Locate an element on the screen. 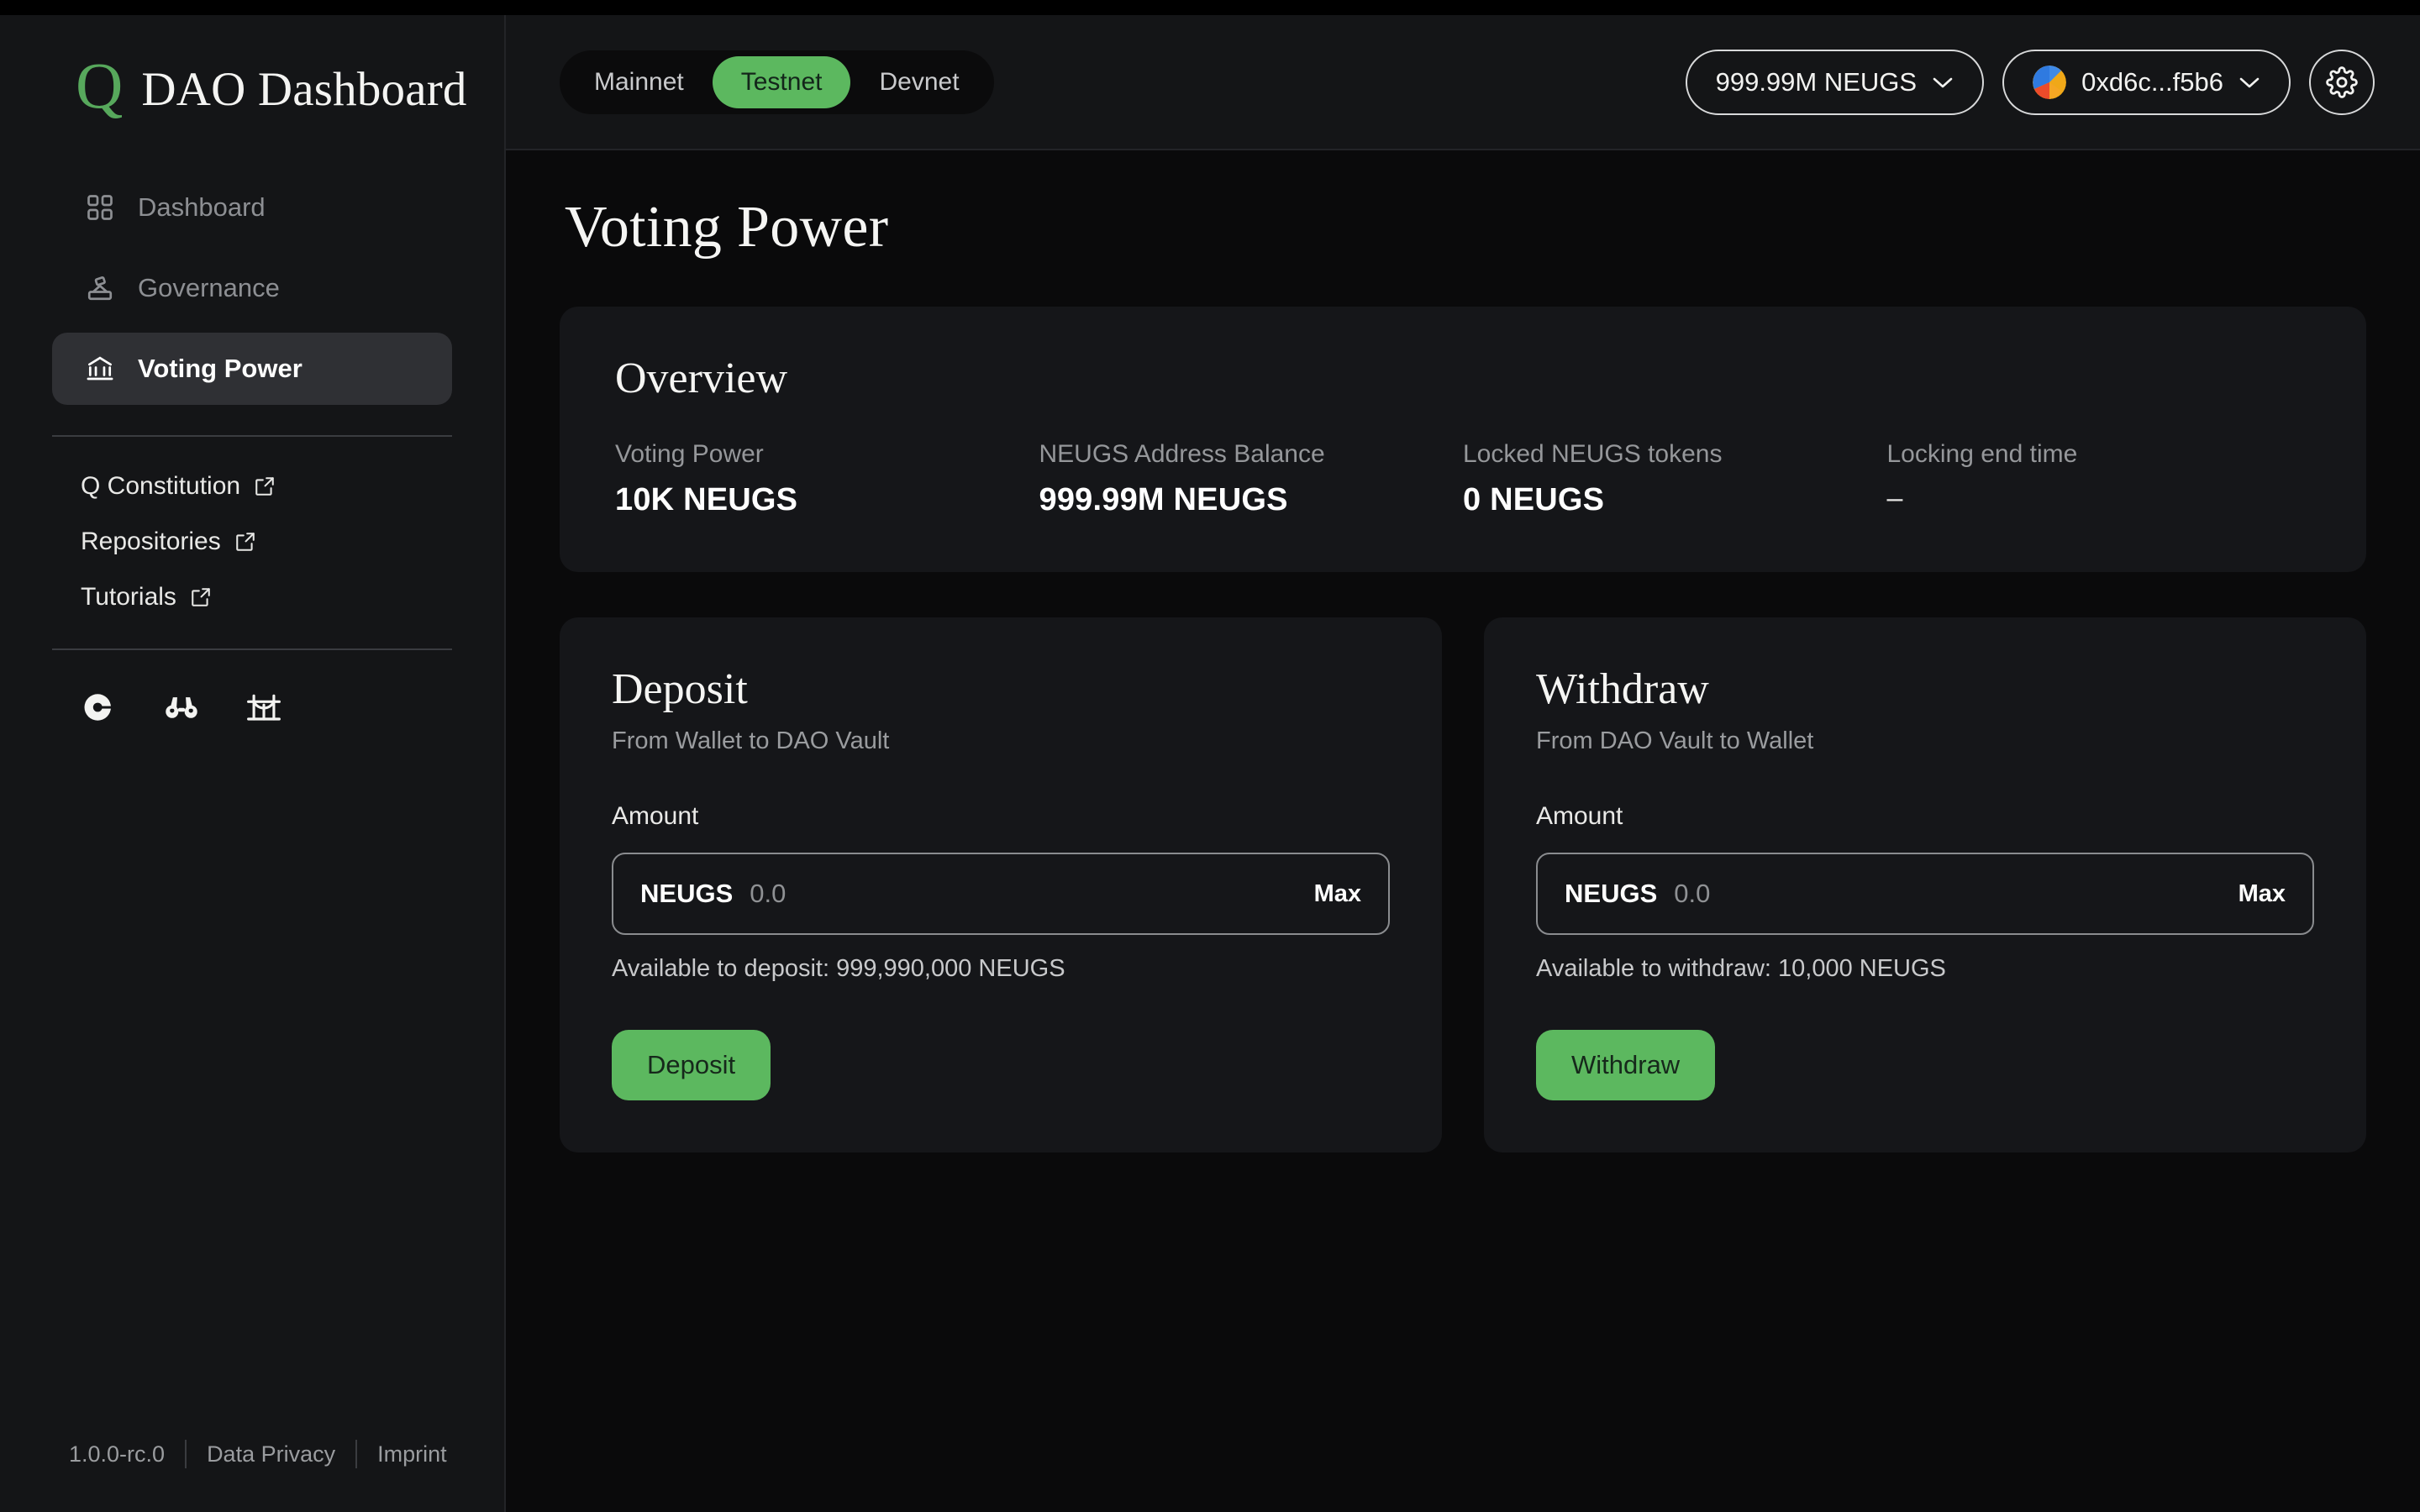  sidebar-link-label: Repositories is located at coordinates (151, 541).